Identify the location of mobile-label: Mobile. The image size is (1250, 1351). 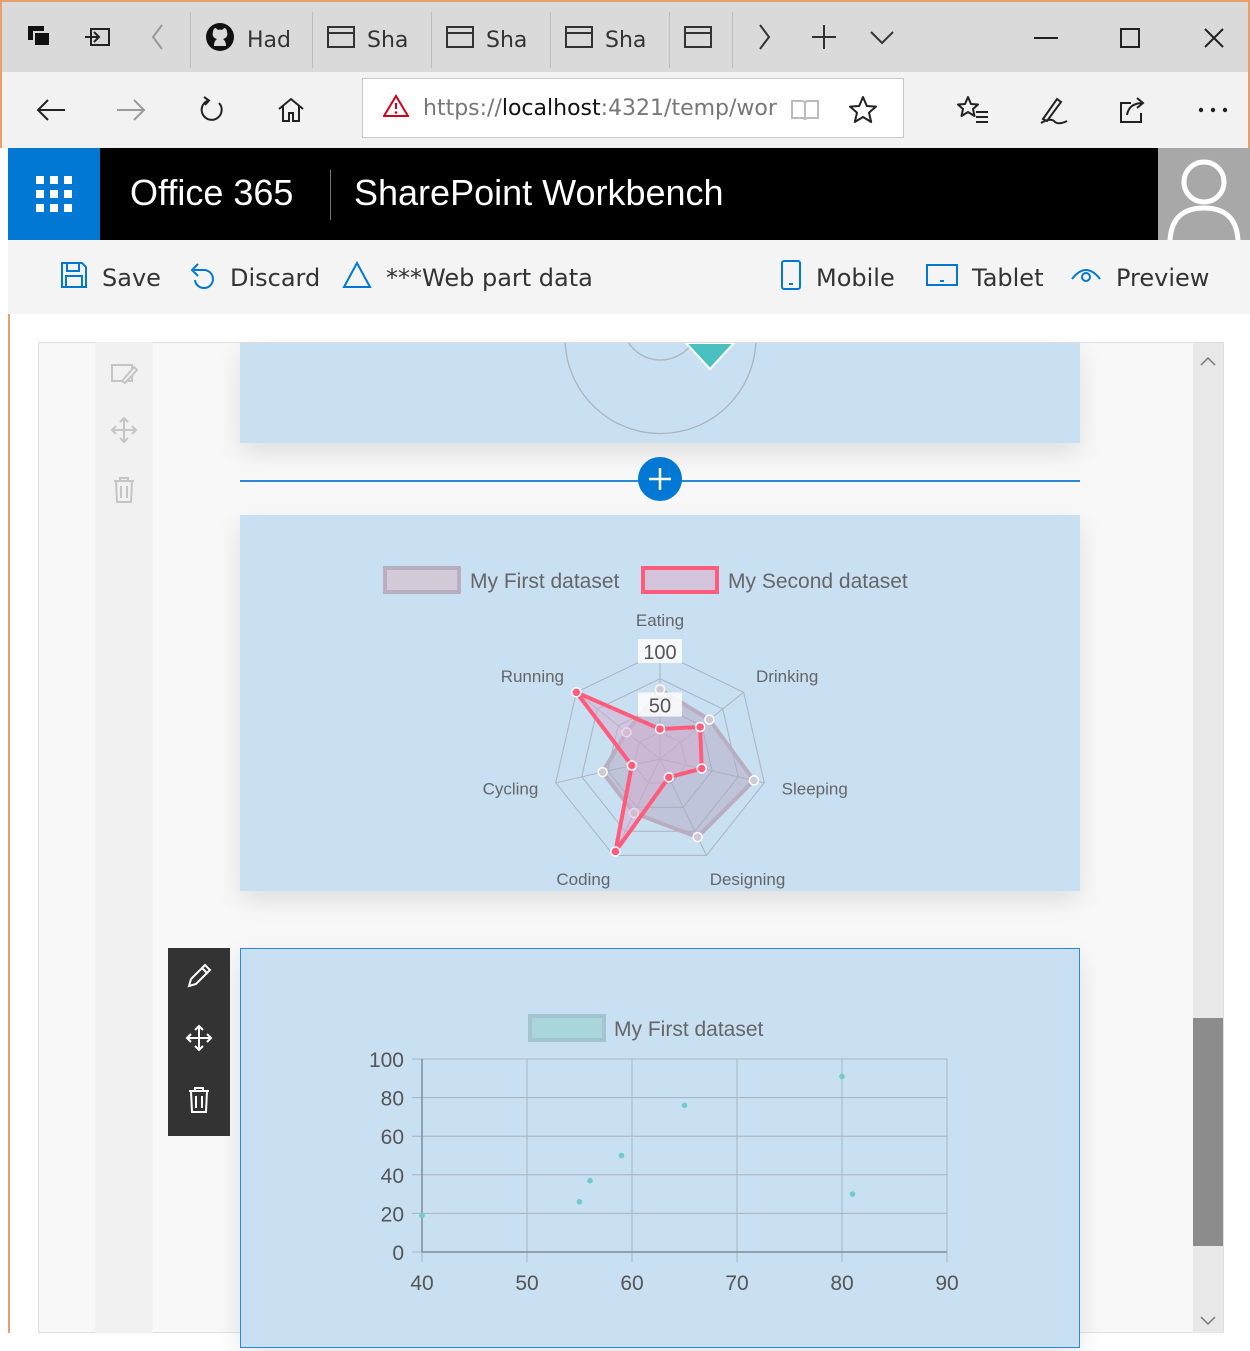
(855, 278).